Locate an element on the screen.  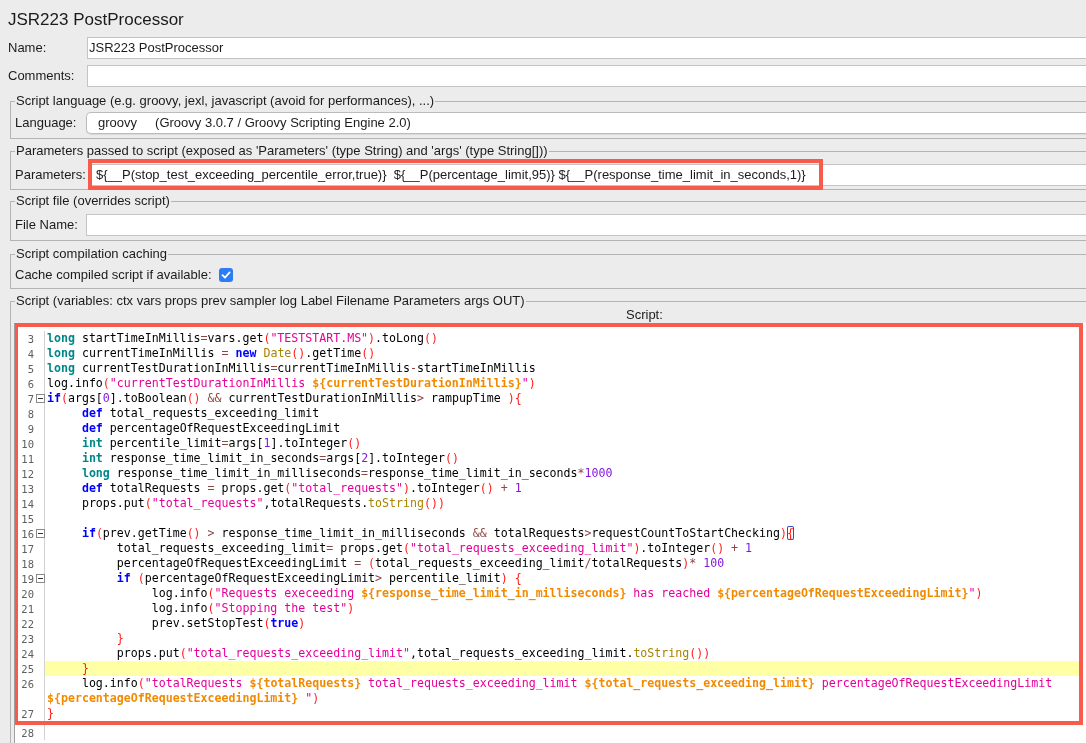
code-line: log.info("totalRequests ${totalRequests} total_requests_exceeding_limit ${total_requests_exceeding_limit} percentageOfRequestExceedingLimit ${percentageOfRequestExceedingLimit} ") is located at coordinates (550, 690).